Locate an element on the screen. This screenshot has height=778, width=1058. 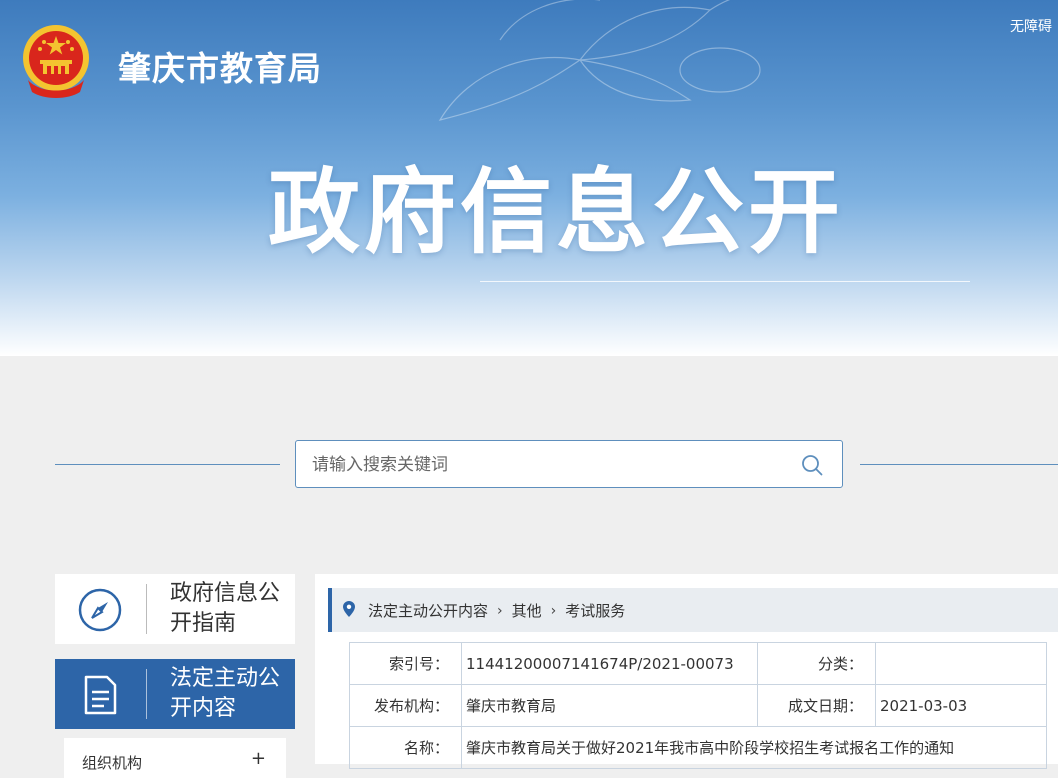
index-value: 11441200007141674P/2021-00073 is located at coordinates (609, 663).